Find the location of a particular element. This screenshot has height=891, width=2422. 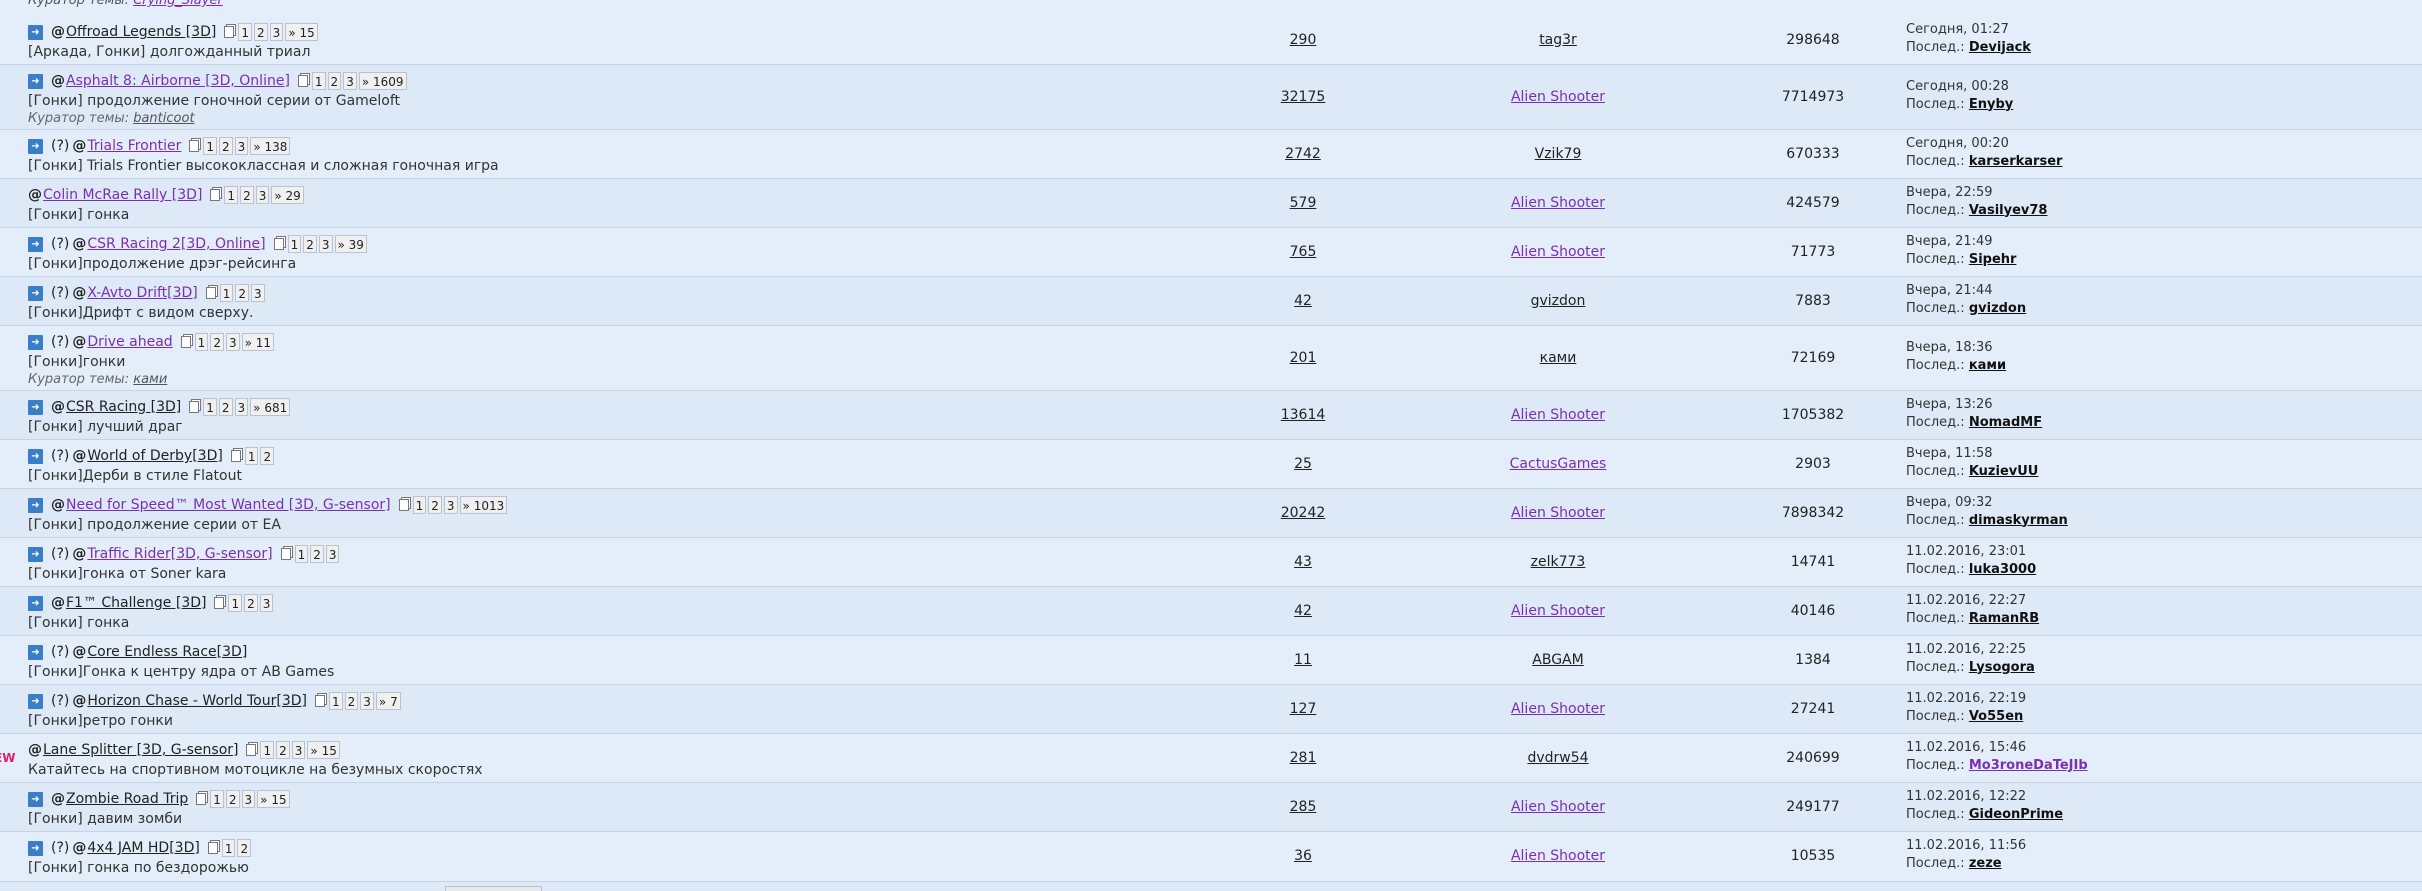

author-link: tag3r is located at coordinates (1558, 40).